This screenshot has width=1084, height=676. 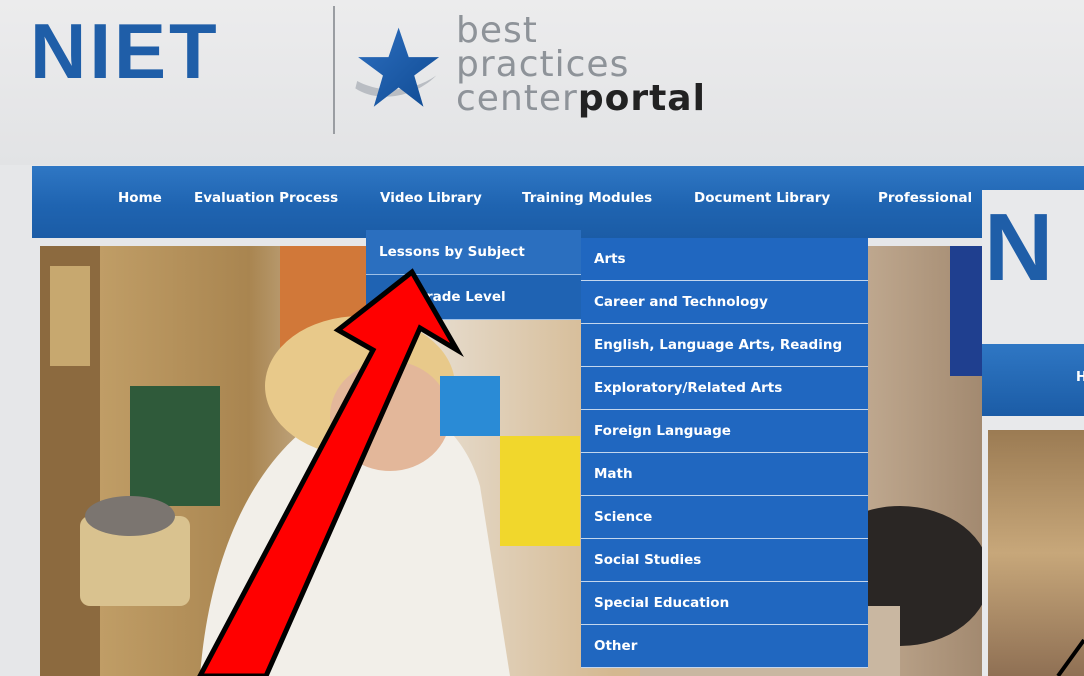 What do you see at coordinates (724, 388) in the screenshot?
I see `flyout-exploratory-related-arts: Exploratory/Related Arts` at bounding box center [724, 388].